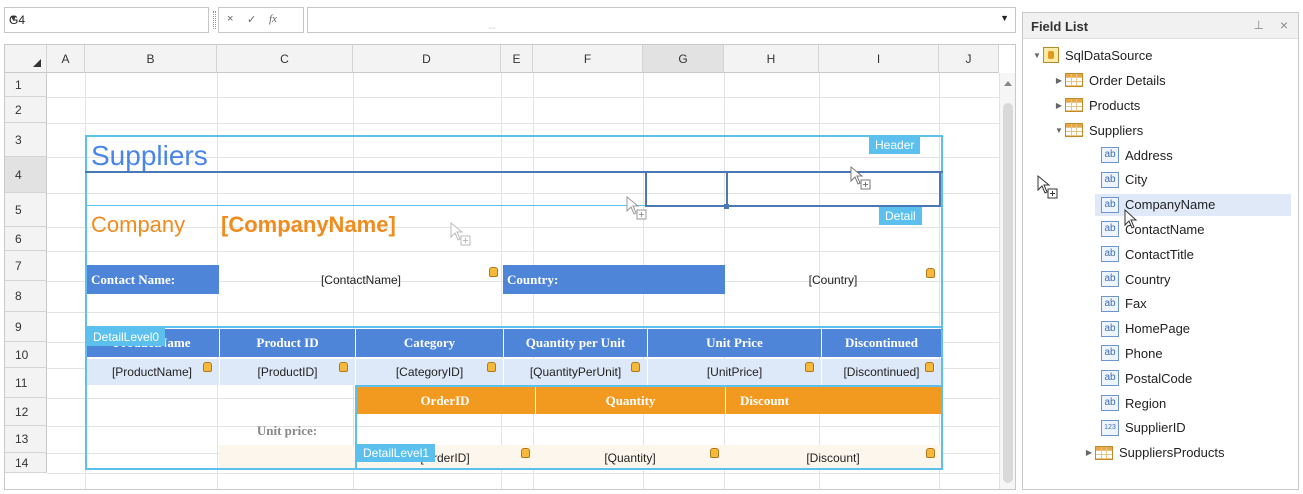 The image size is (1303, 494). What do you see at coordinates (287, 343) in the screenshot?
I see `product-id-header: Product ID` at bounding box center [287, 343].